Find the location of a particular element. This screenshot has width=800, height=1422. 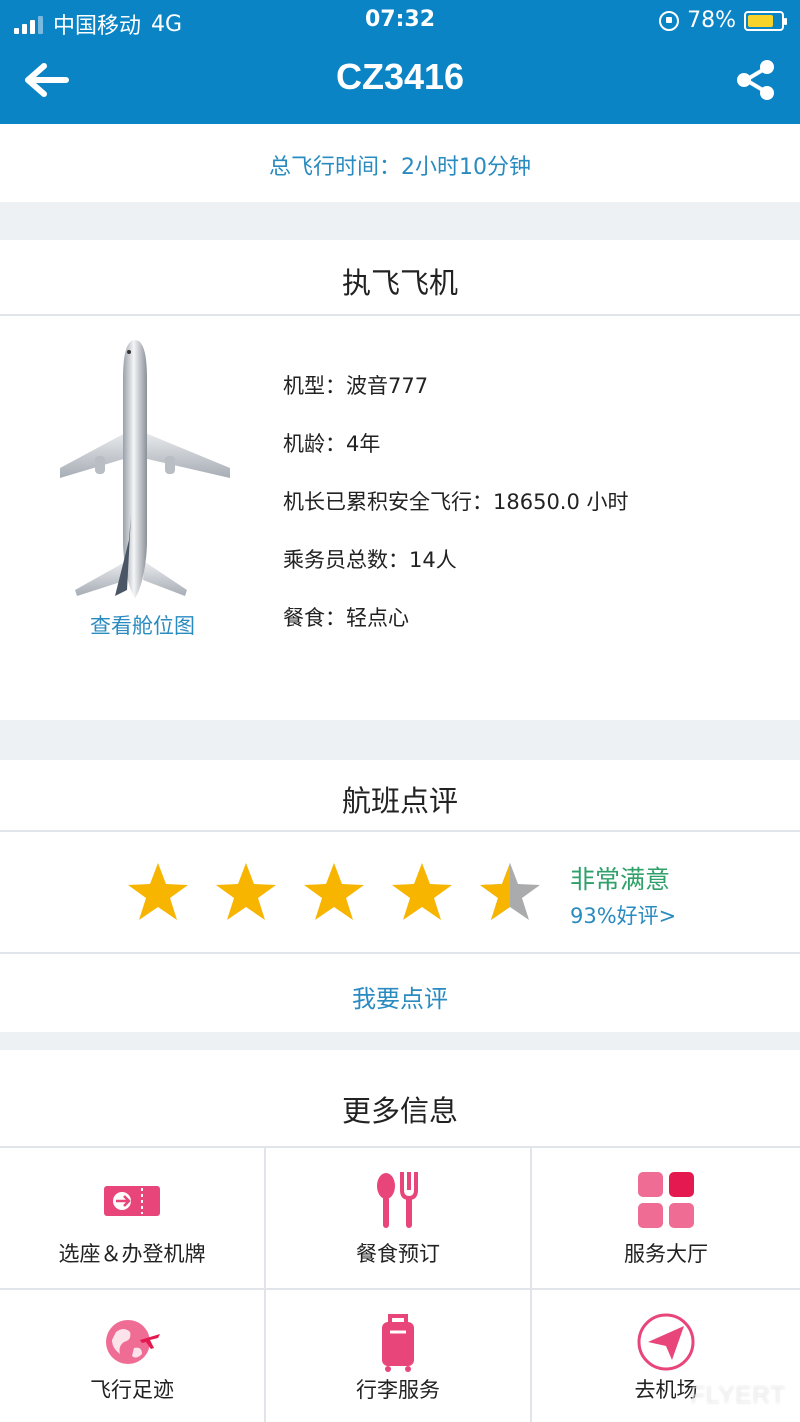

more-info-title: 更多信息 is located at coordinates (399, 1111).